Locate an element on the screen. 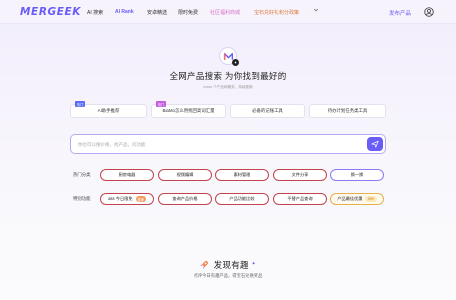 This screenshot has height=300, width=456. publish-product-link: 发布产品 is located at coordinates (400, 13).